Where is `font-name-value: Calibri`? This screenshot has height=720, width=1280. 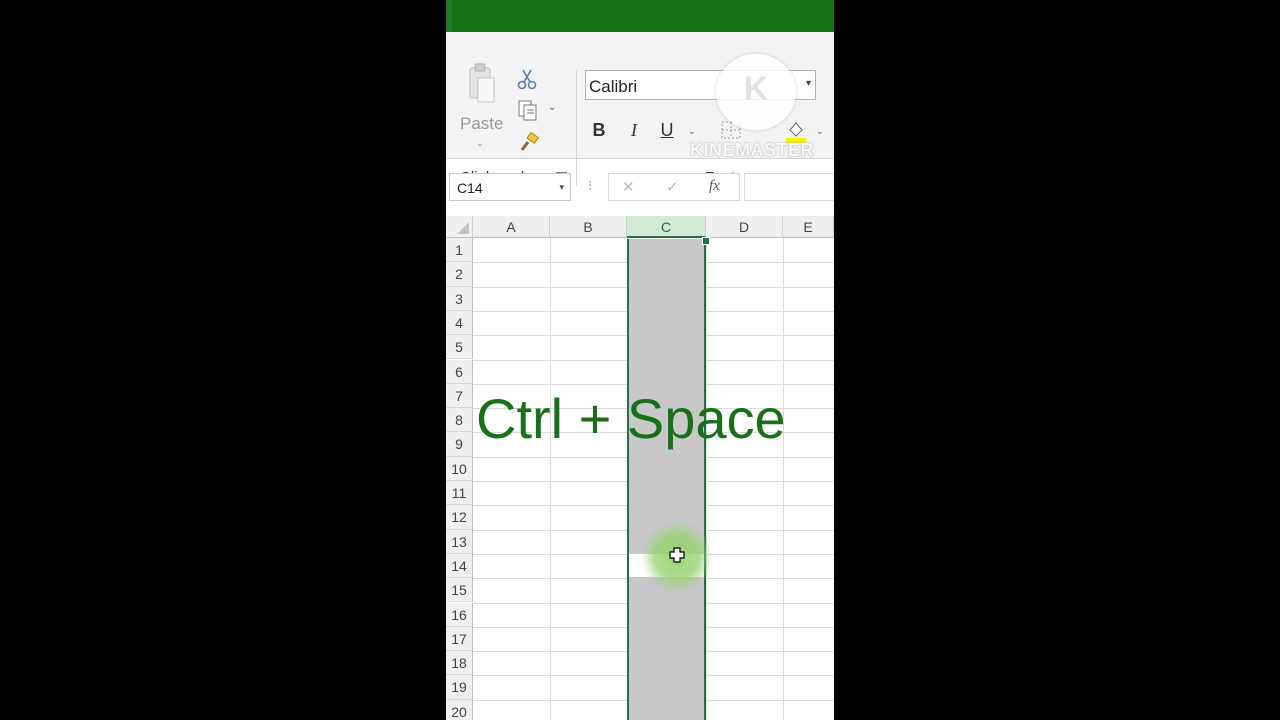
font-name-value: Calibri is located at coordinates (613, 86).